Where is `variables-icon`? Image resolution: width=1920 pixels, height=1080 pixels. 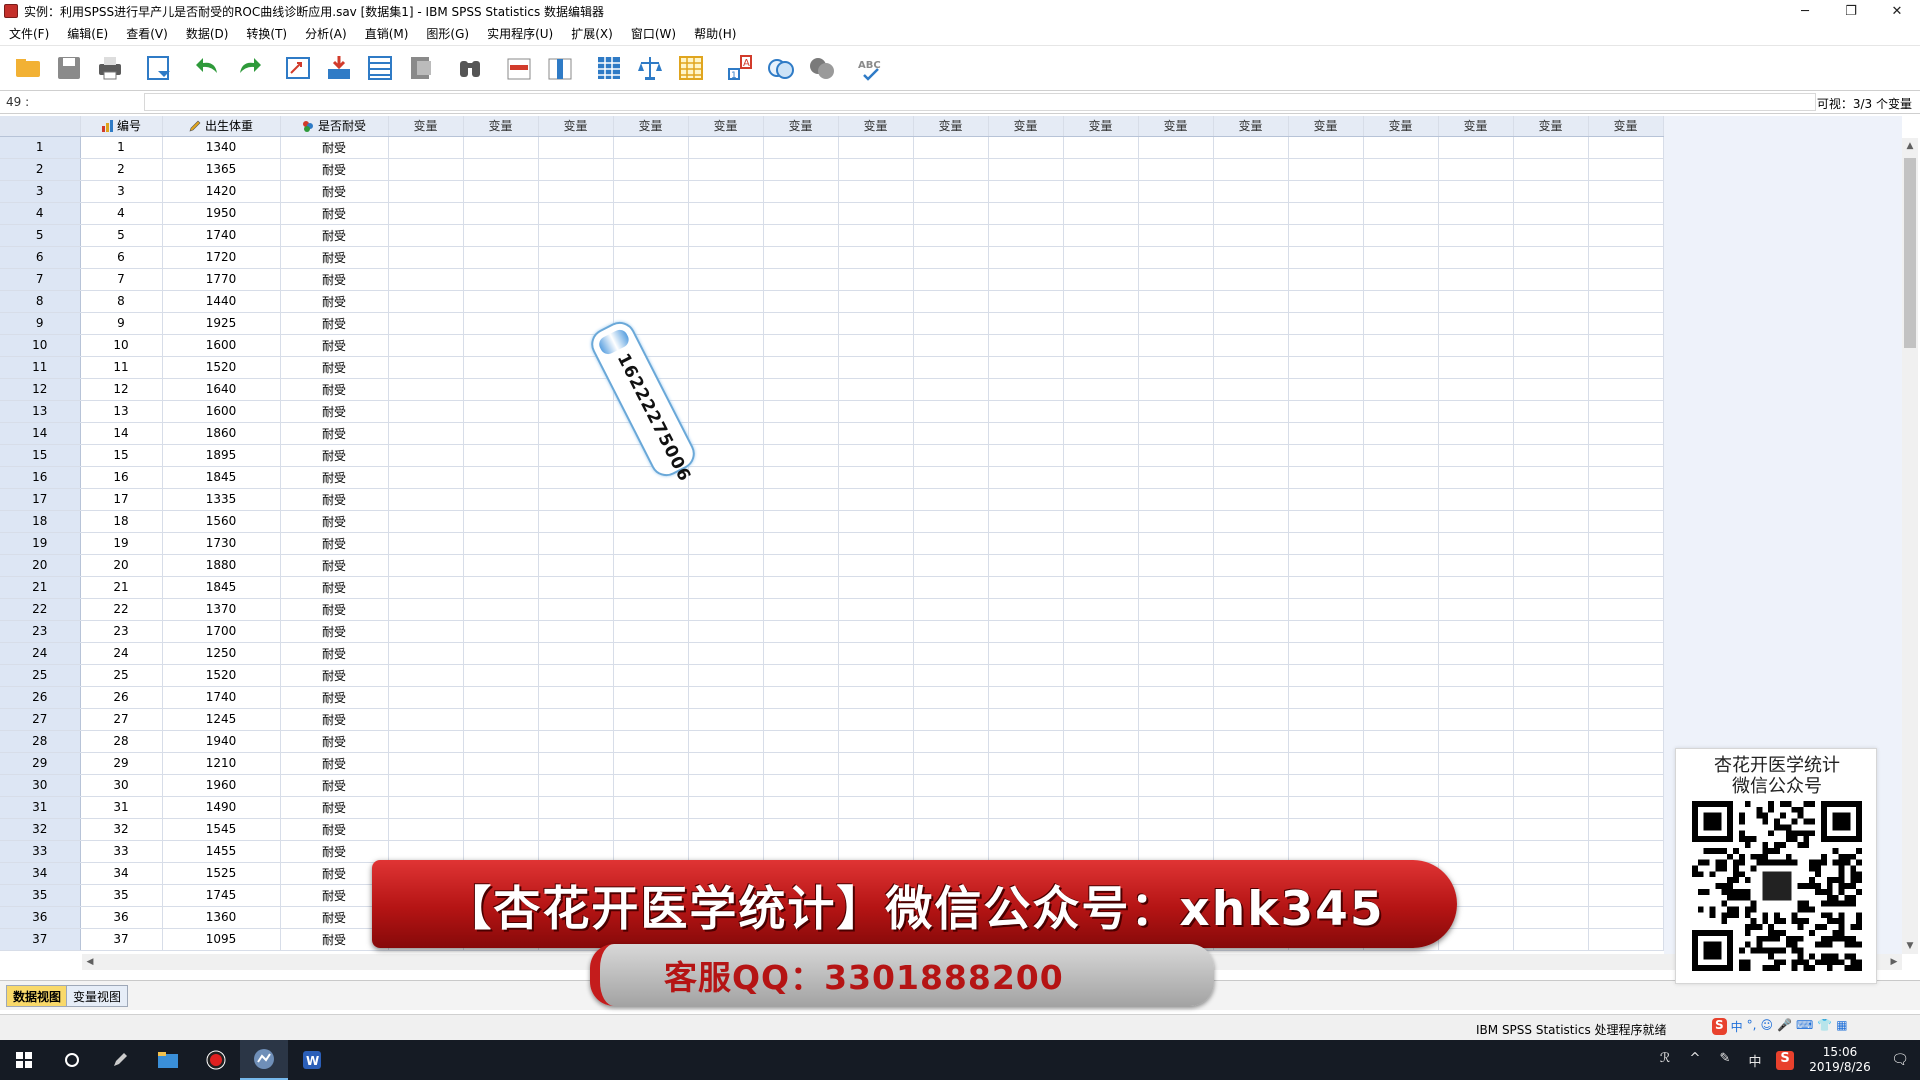 variables-icon is located at coordinates (380, 68).